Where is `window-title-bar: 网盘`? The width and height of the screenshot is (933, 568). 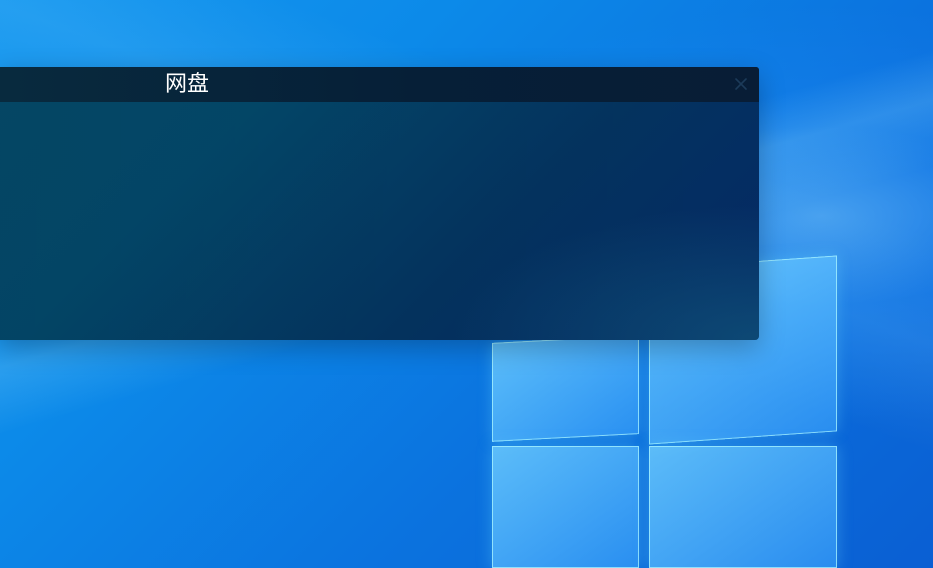 window-title-bar: 网盘 is located at coordinates (379, 84).